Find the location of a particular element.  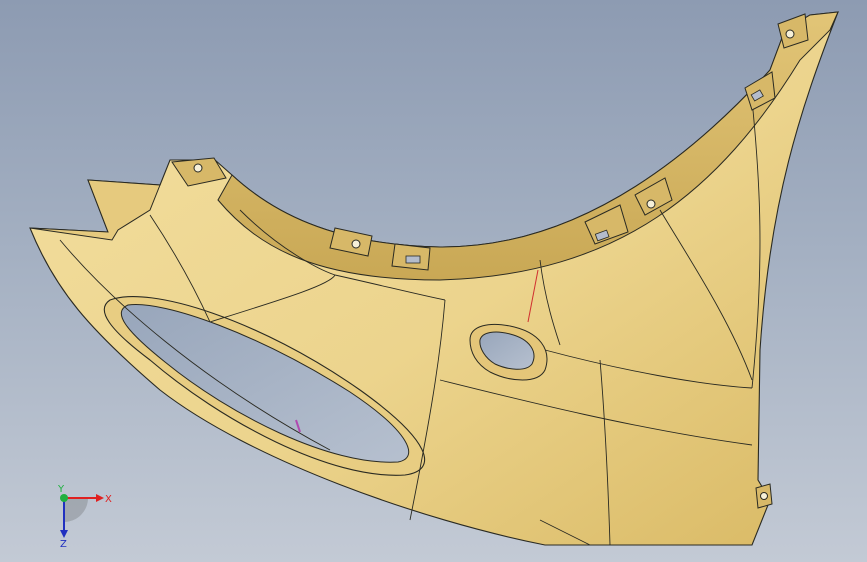

z-axis-label: Z is located at coordinates (63, 543).